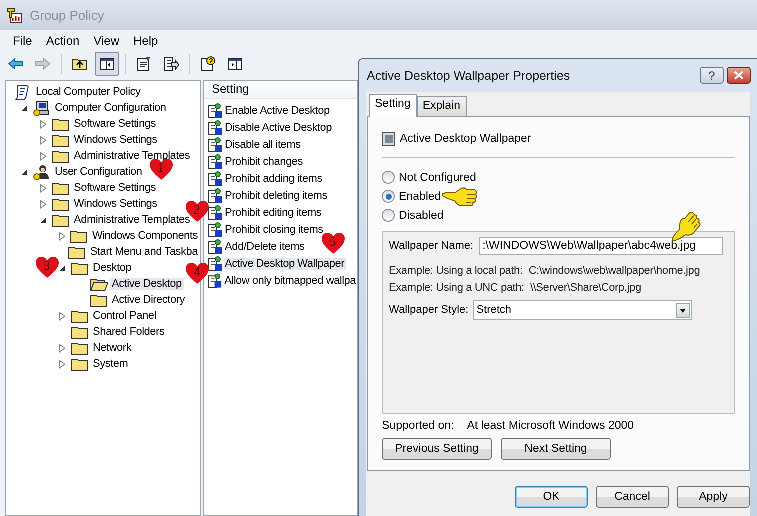 The width and height of the screenshot is (757, 516). Describe the element at coordinates (47, 267) in the screenshot. I see `heart-badge: 3` at that location.